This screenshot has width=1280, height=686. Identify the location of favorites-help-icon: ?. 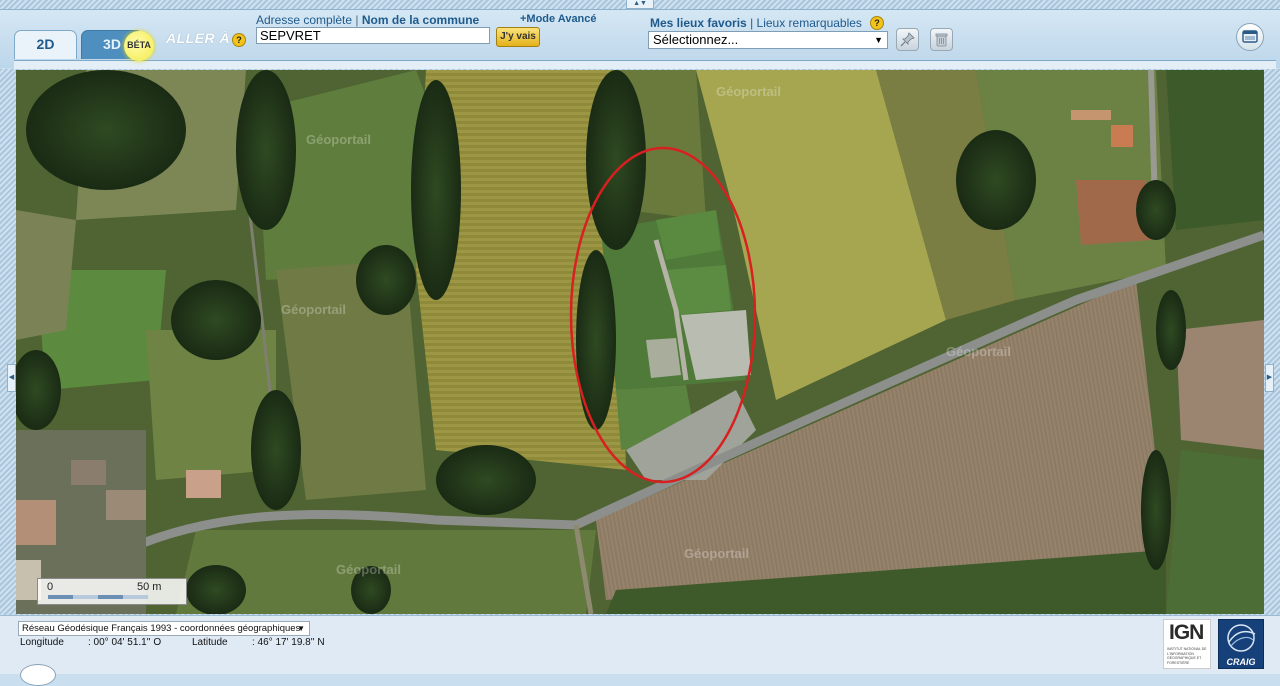
(877, 23).